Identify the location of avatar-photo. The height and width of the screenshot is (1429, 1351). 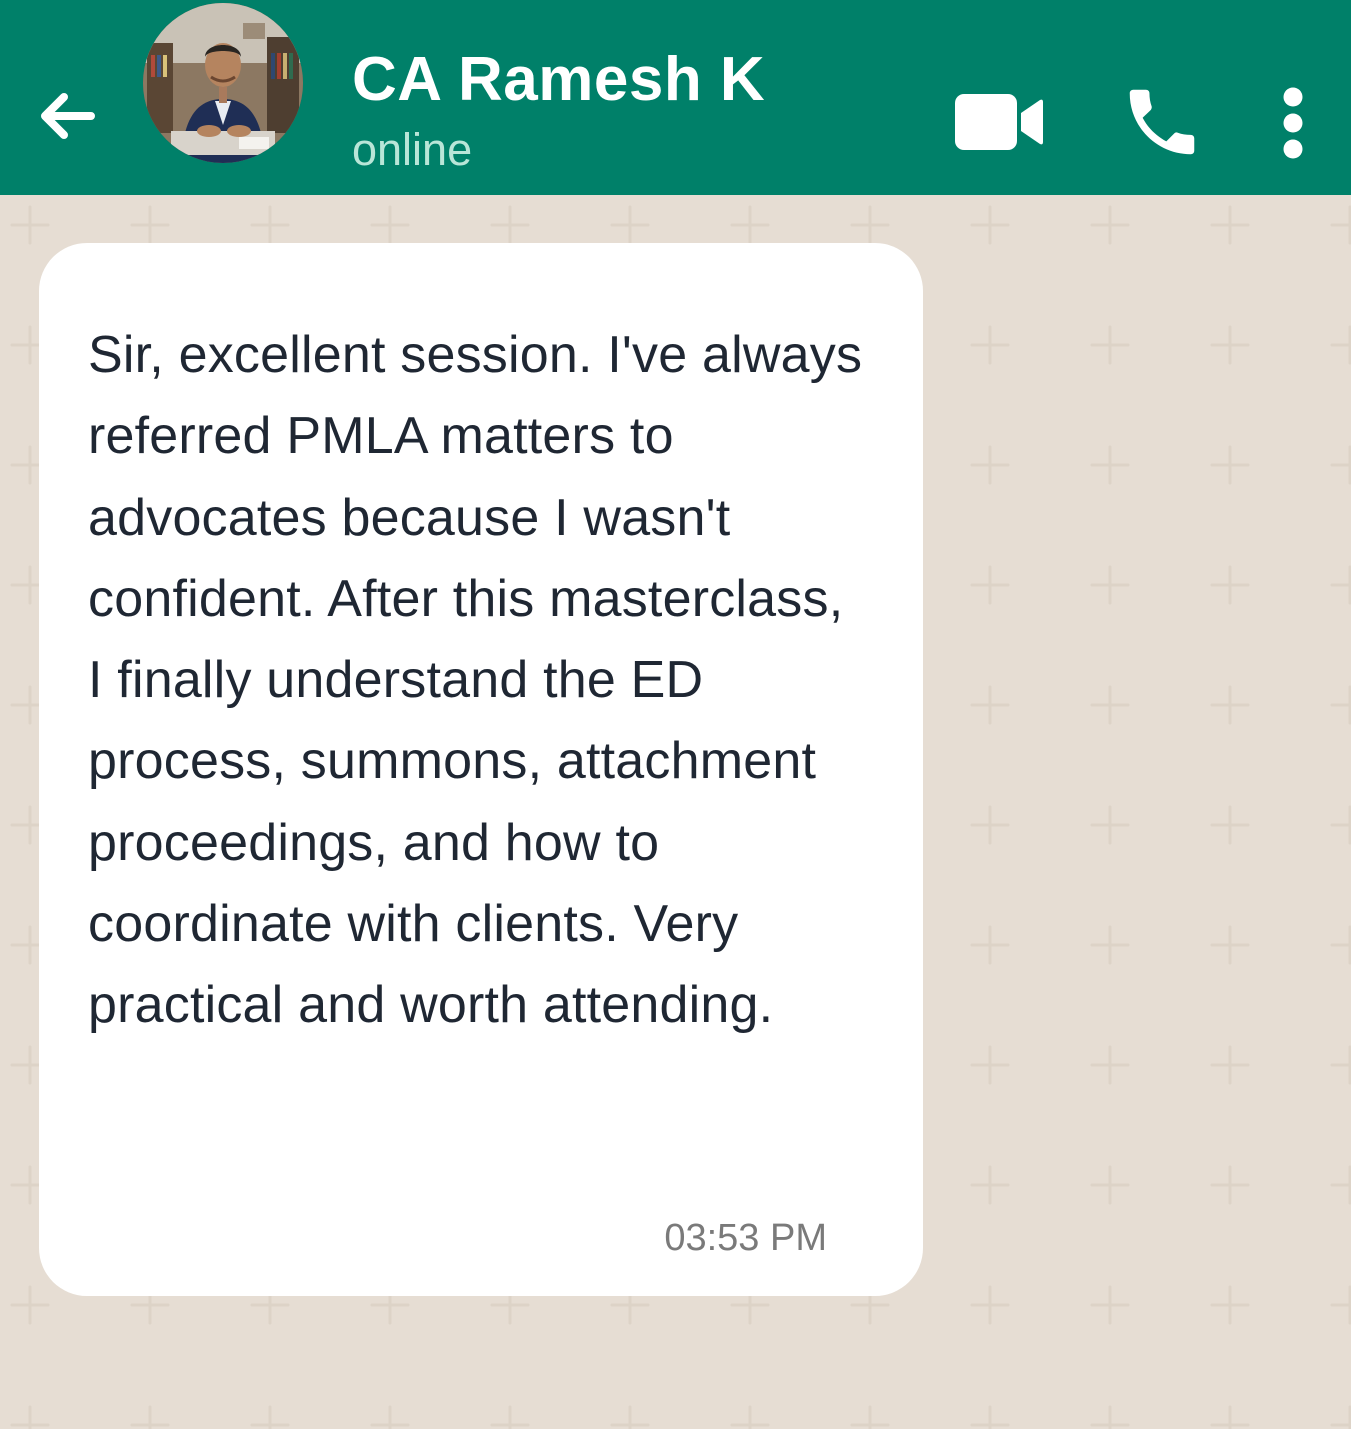
(223, 83).